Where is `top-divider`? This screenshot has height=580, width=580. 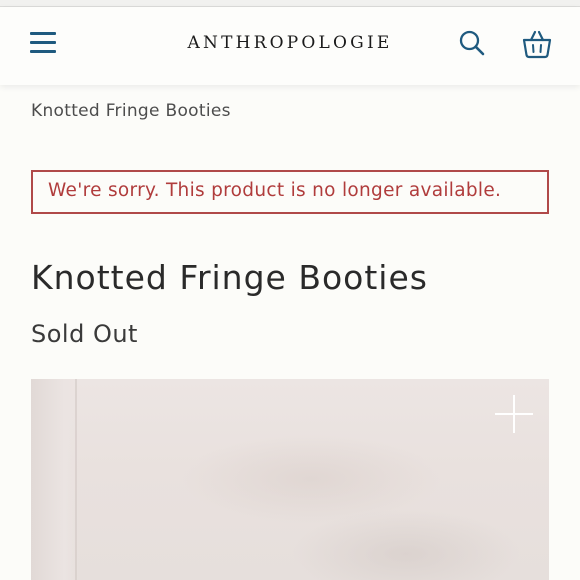 top-divider is located at coordinates (290, 3).